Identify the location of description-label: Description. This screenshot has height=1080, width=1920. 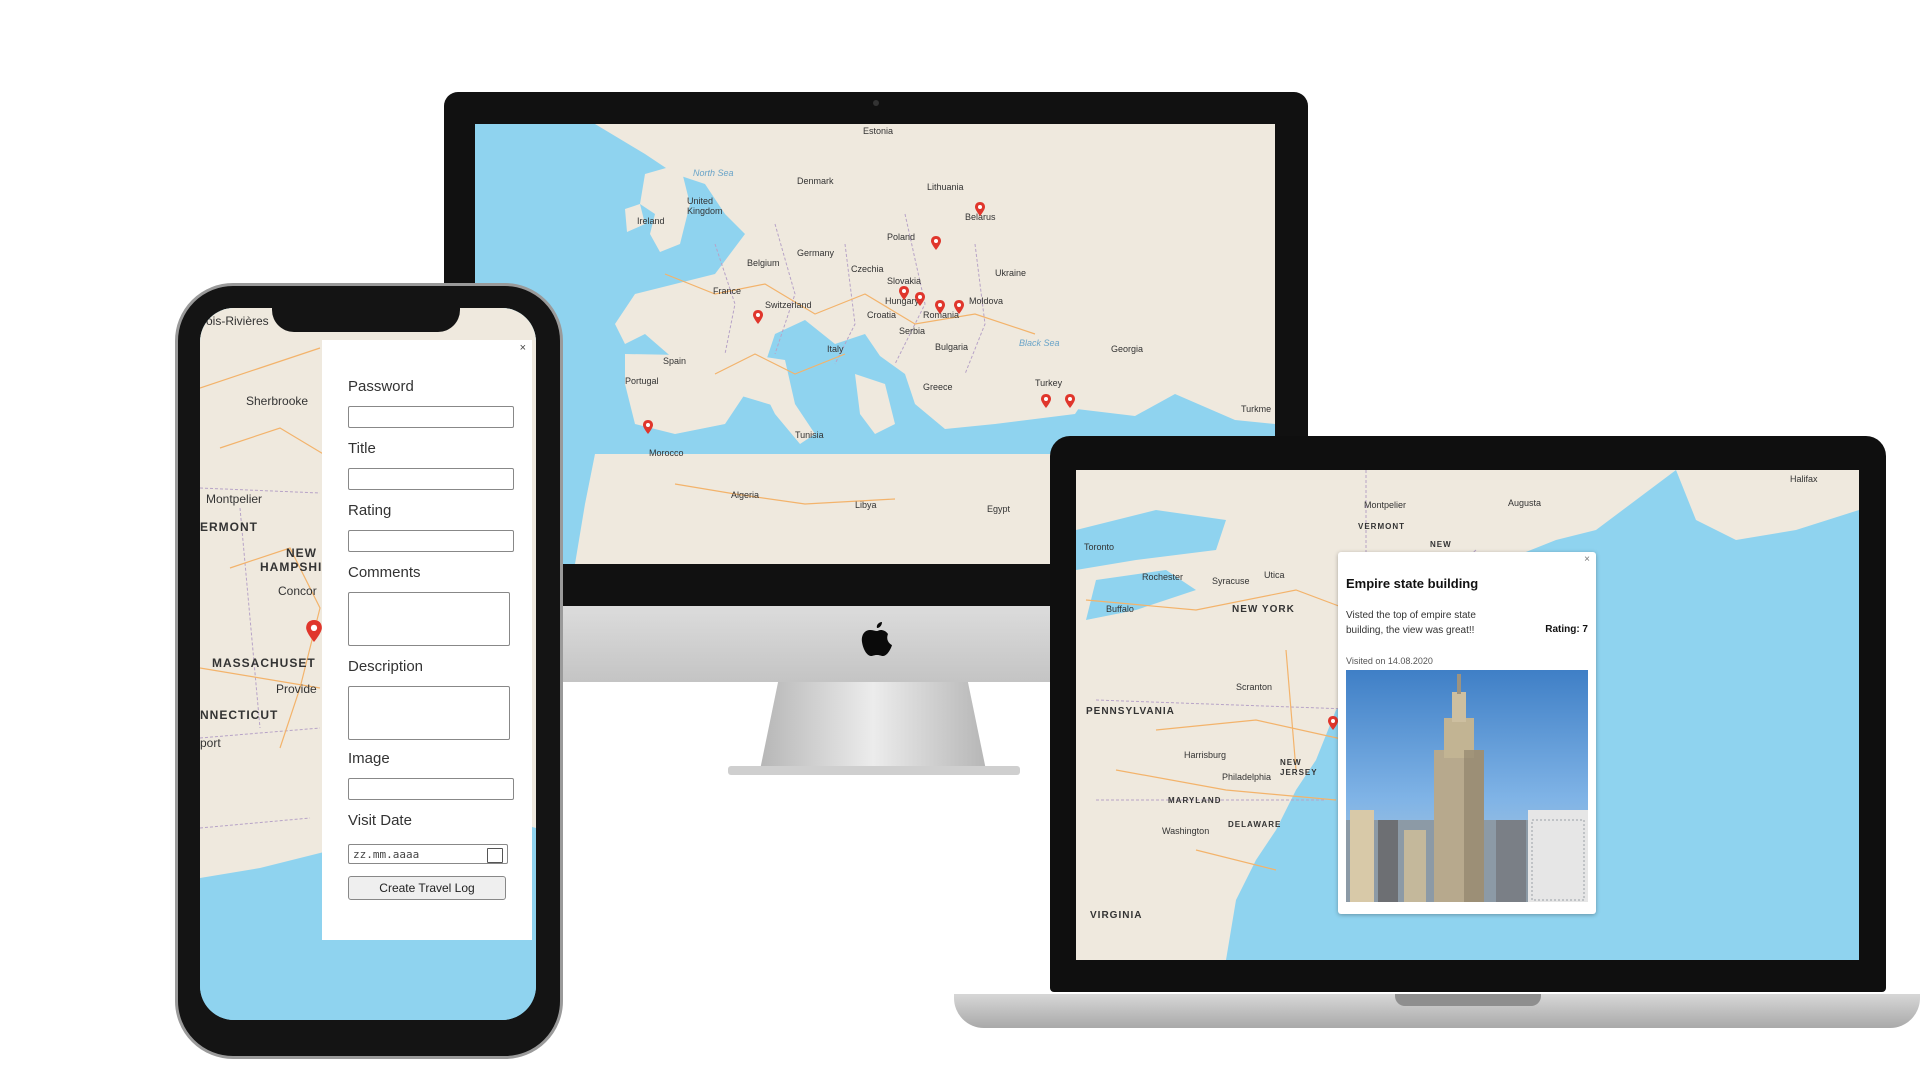
(386, 666).